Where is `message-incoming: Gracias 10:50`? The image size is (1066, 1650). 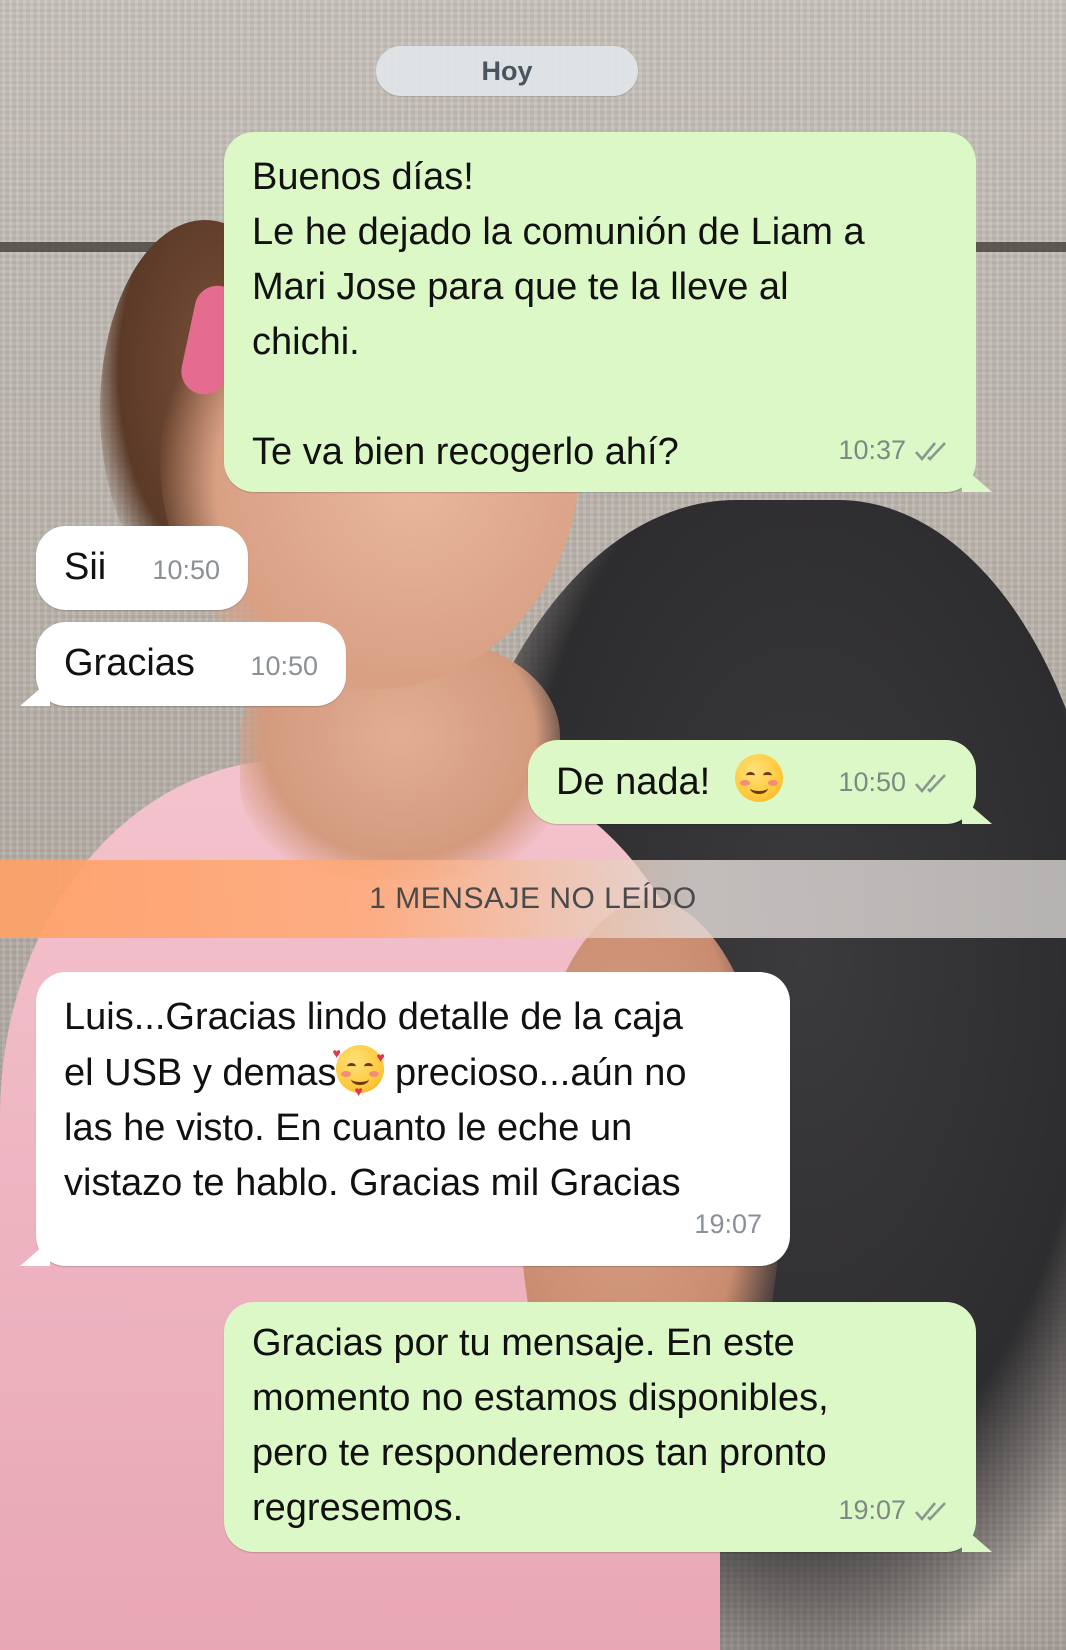 message-incoming: Gracias 10:50 is located at coordinates (183, 664).